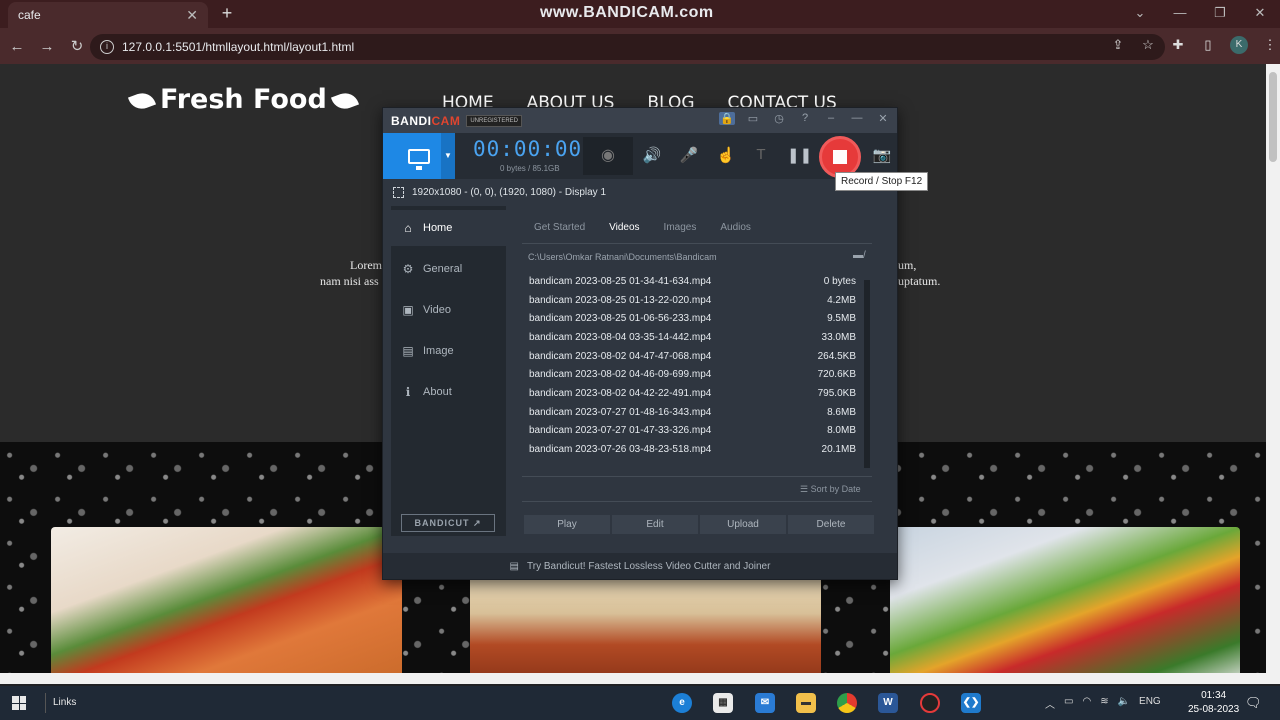 Image resolution: width=1280 pixels, height=720 pixels. What do you see at coordinates (840, 157) in the screenshot?
I see `stop-icon` at bounding box center [840, 157].